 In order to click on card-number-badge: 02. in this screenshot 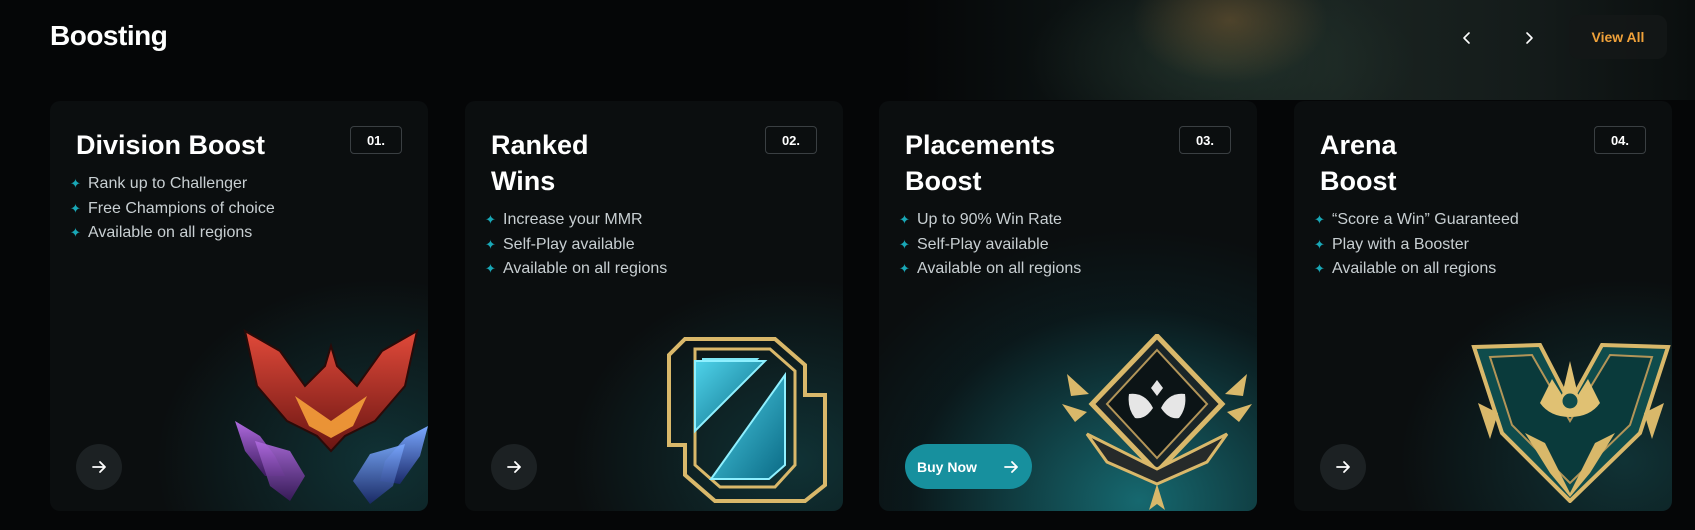, I will do `click(791, 140)`.